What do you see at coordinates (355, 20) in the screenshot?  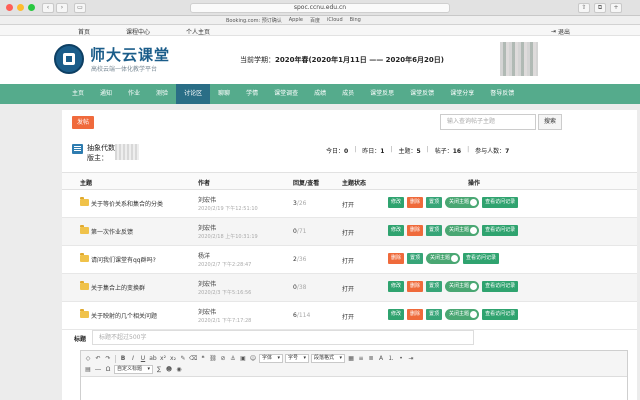 I see `favorite-link: Bing` at bounding box center [355, 20].